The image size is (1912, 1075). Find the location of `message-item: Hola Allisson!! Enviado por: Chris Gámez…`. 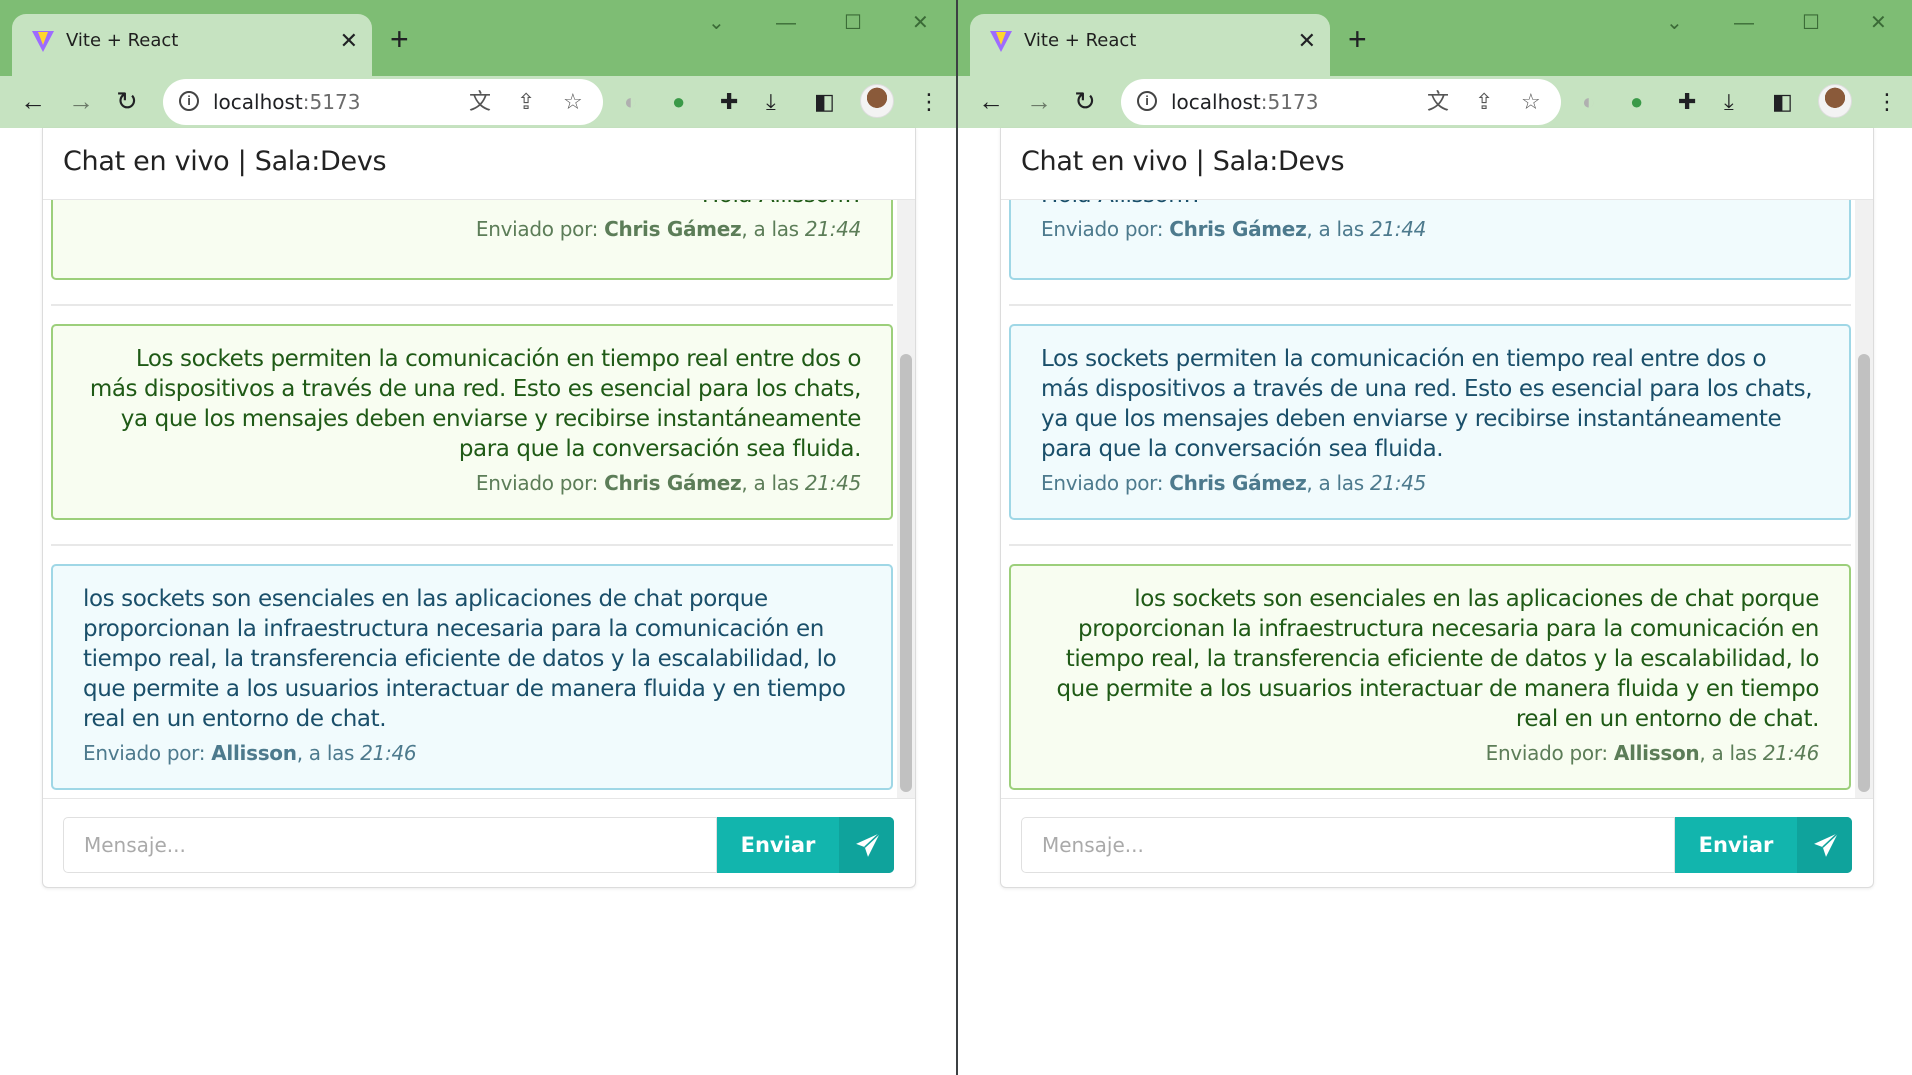

message-item: Hola Allisson!! Enviado por: Chris Gámez… is located at coordinates (472, 240).